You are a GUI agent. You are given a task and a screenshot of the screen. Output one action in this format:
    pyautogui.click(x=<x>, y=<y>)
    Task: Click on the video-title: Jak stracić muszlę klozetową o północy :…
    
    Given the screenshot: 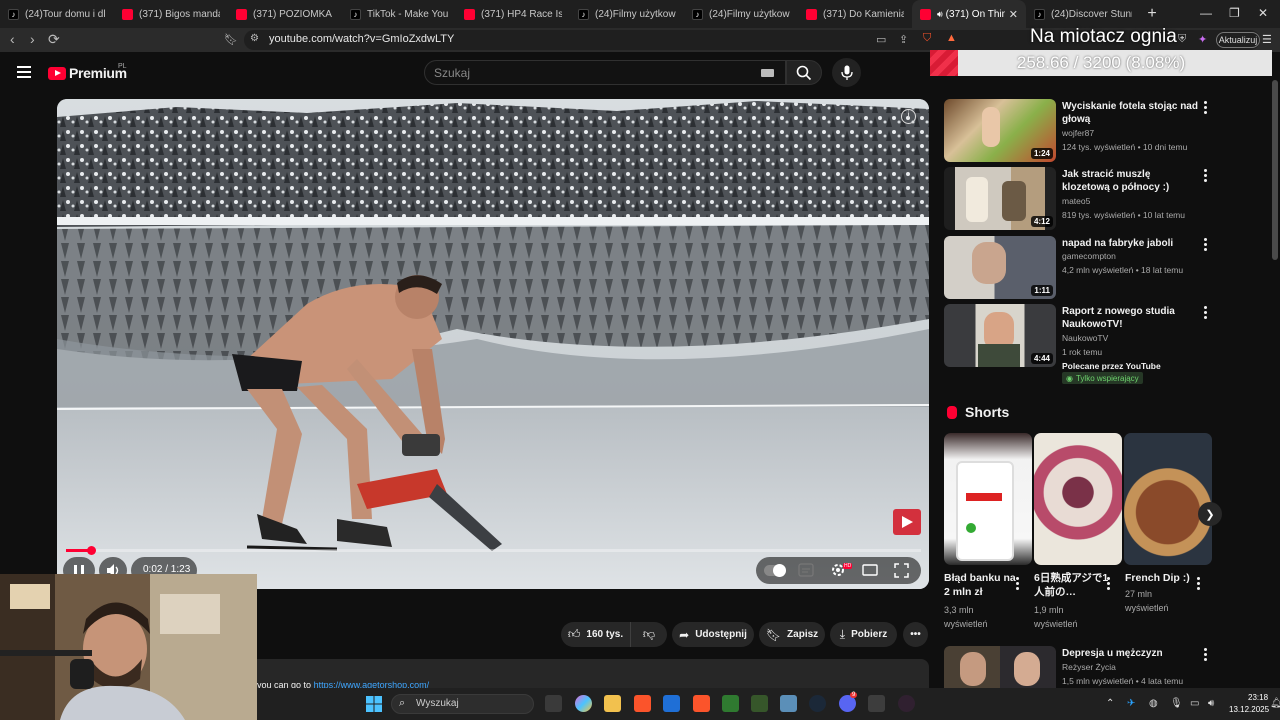 What is the action you would take?
    pyautogui.click(x=1130, y=181)
    